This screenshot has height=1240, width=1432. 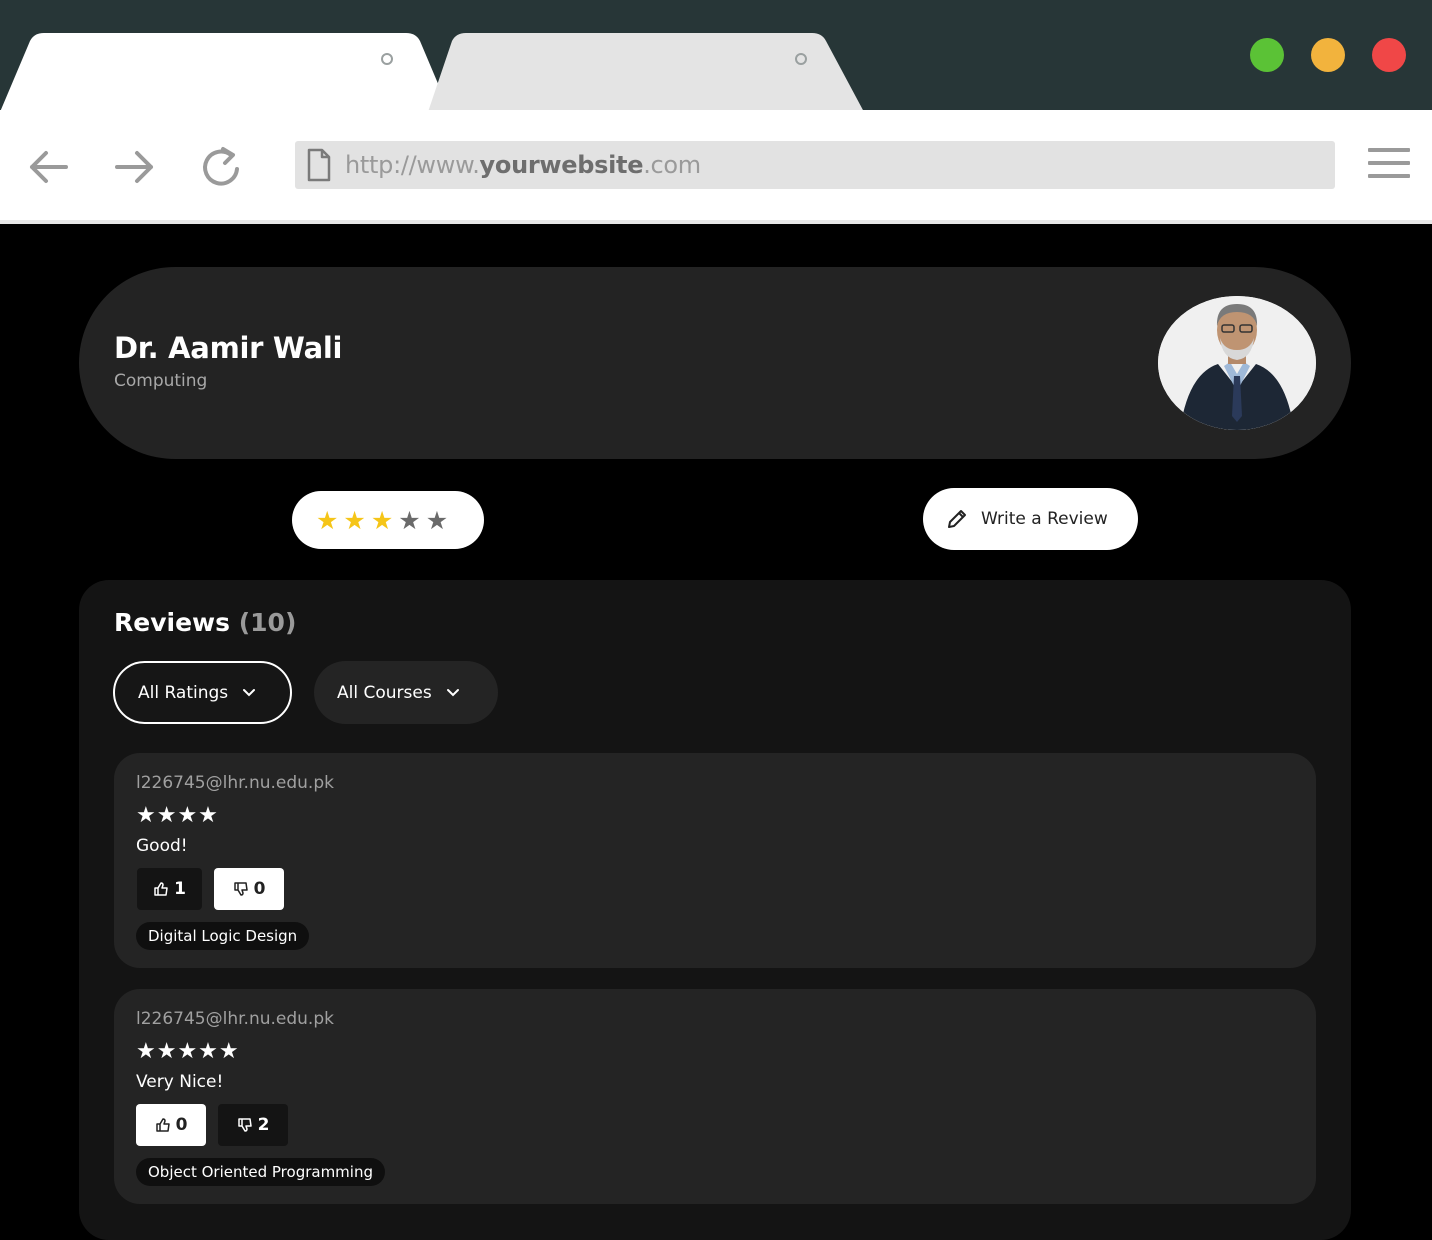 I want to click on address-bar: http://www.yourwebsite.com, so click(x=815, y=165).